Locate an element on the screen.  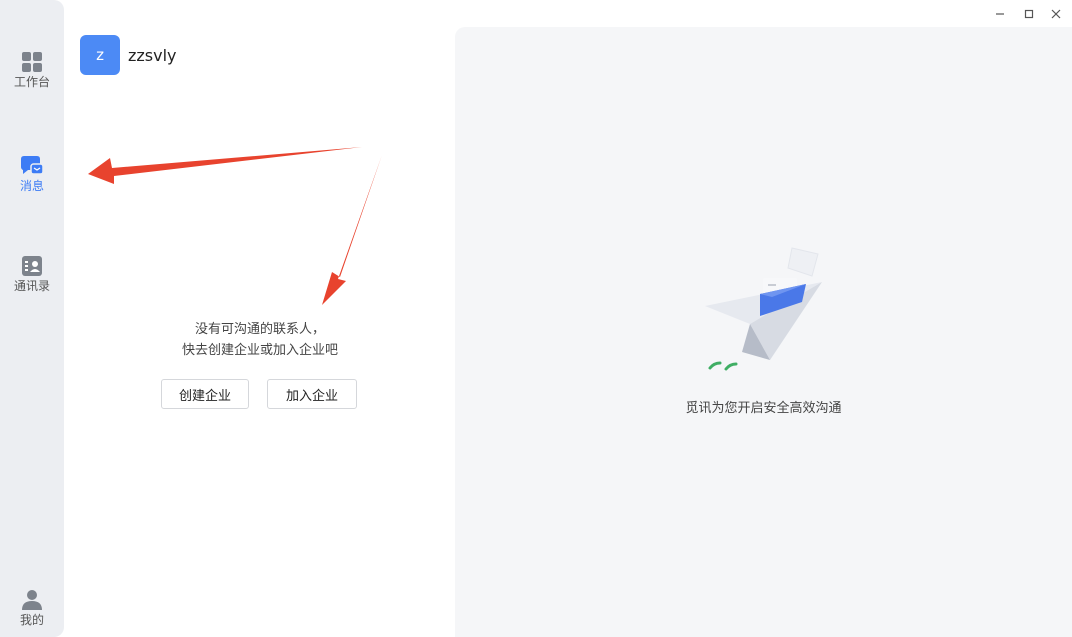
username: zzsvly is located at coordinates (152, 55).